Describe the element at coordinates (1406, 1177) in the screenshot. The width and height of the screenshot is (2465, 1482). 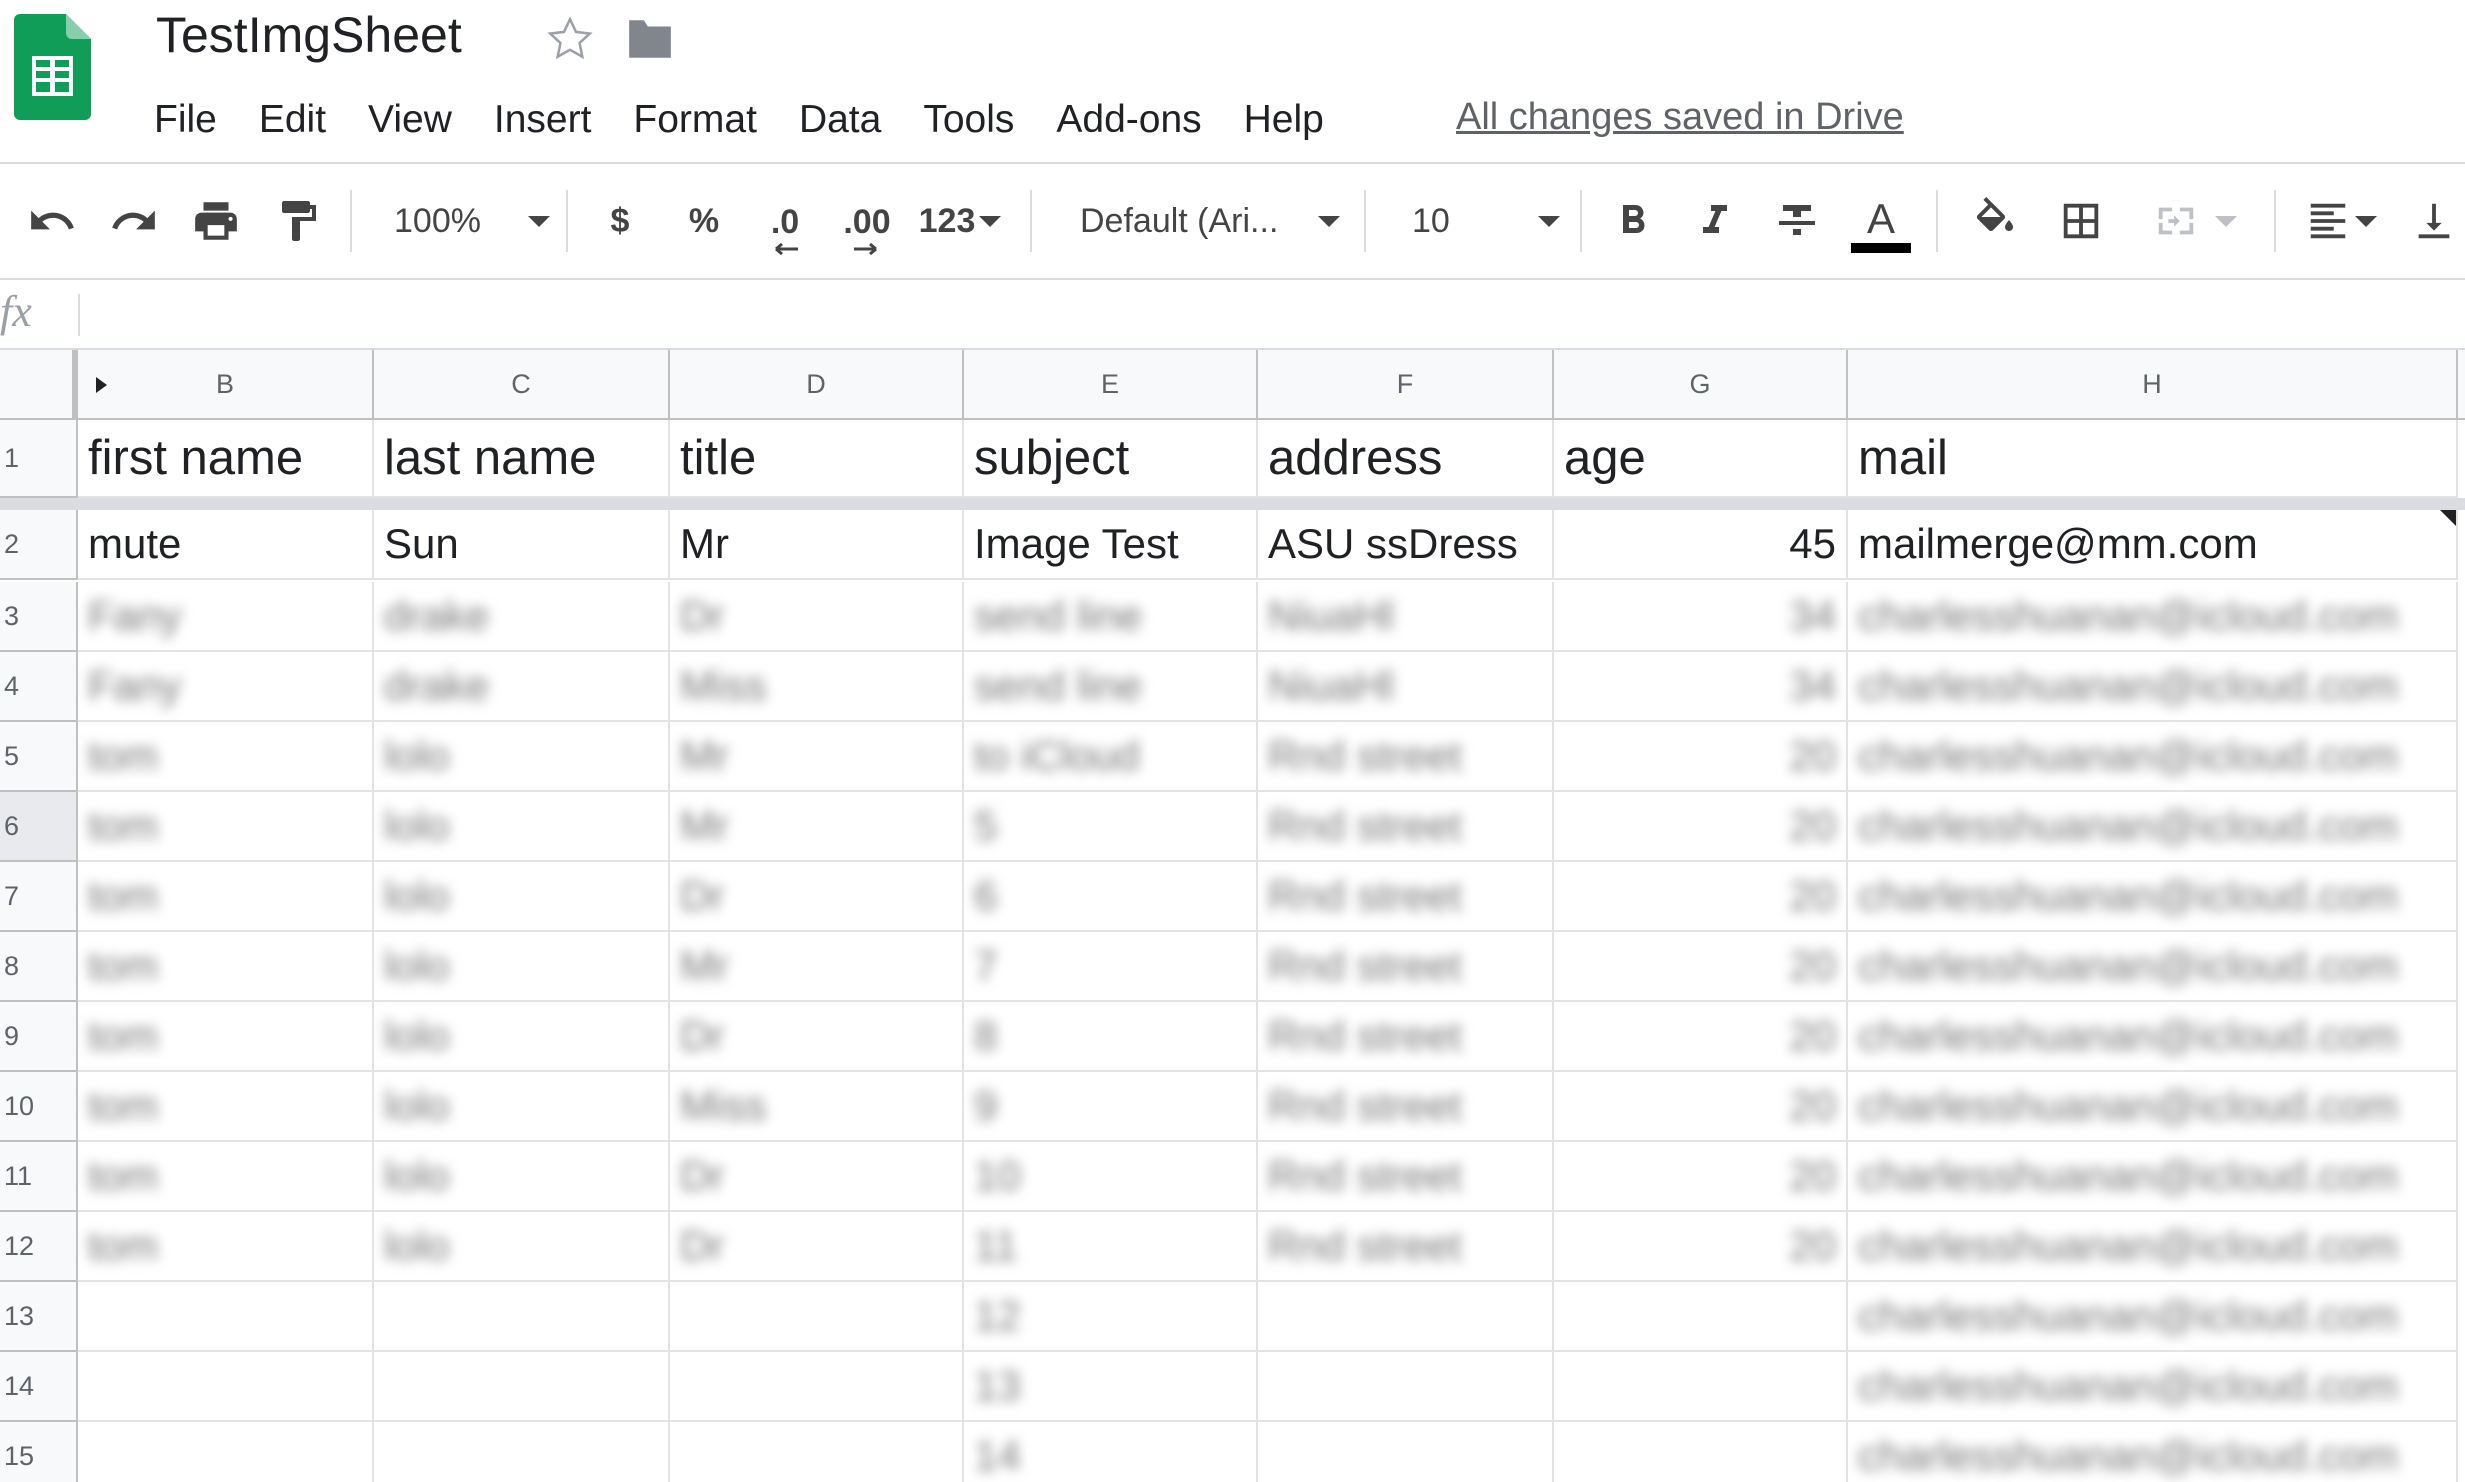
I see `cell-f11: Rnd street` at that location.